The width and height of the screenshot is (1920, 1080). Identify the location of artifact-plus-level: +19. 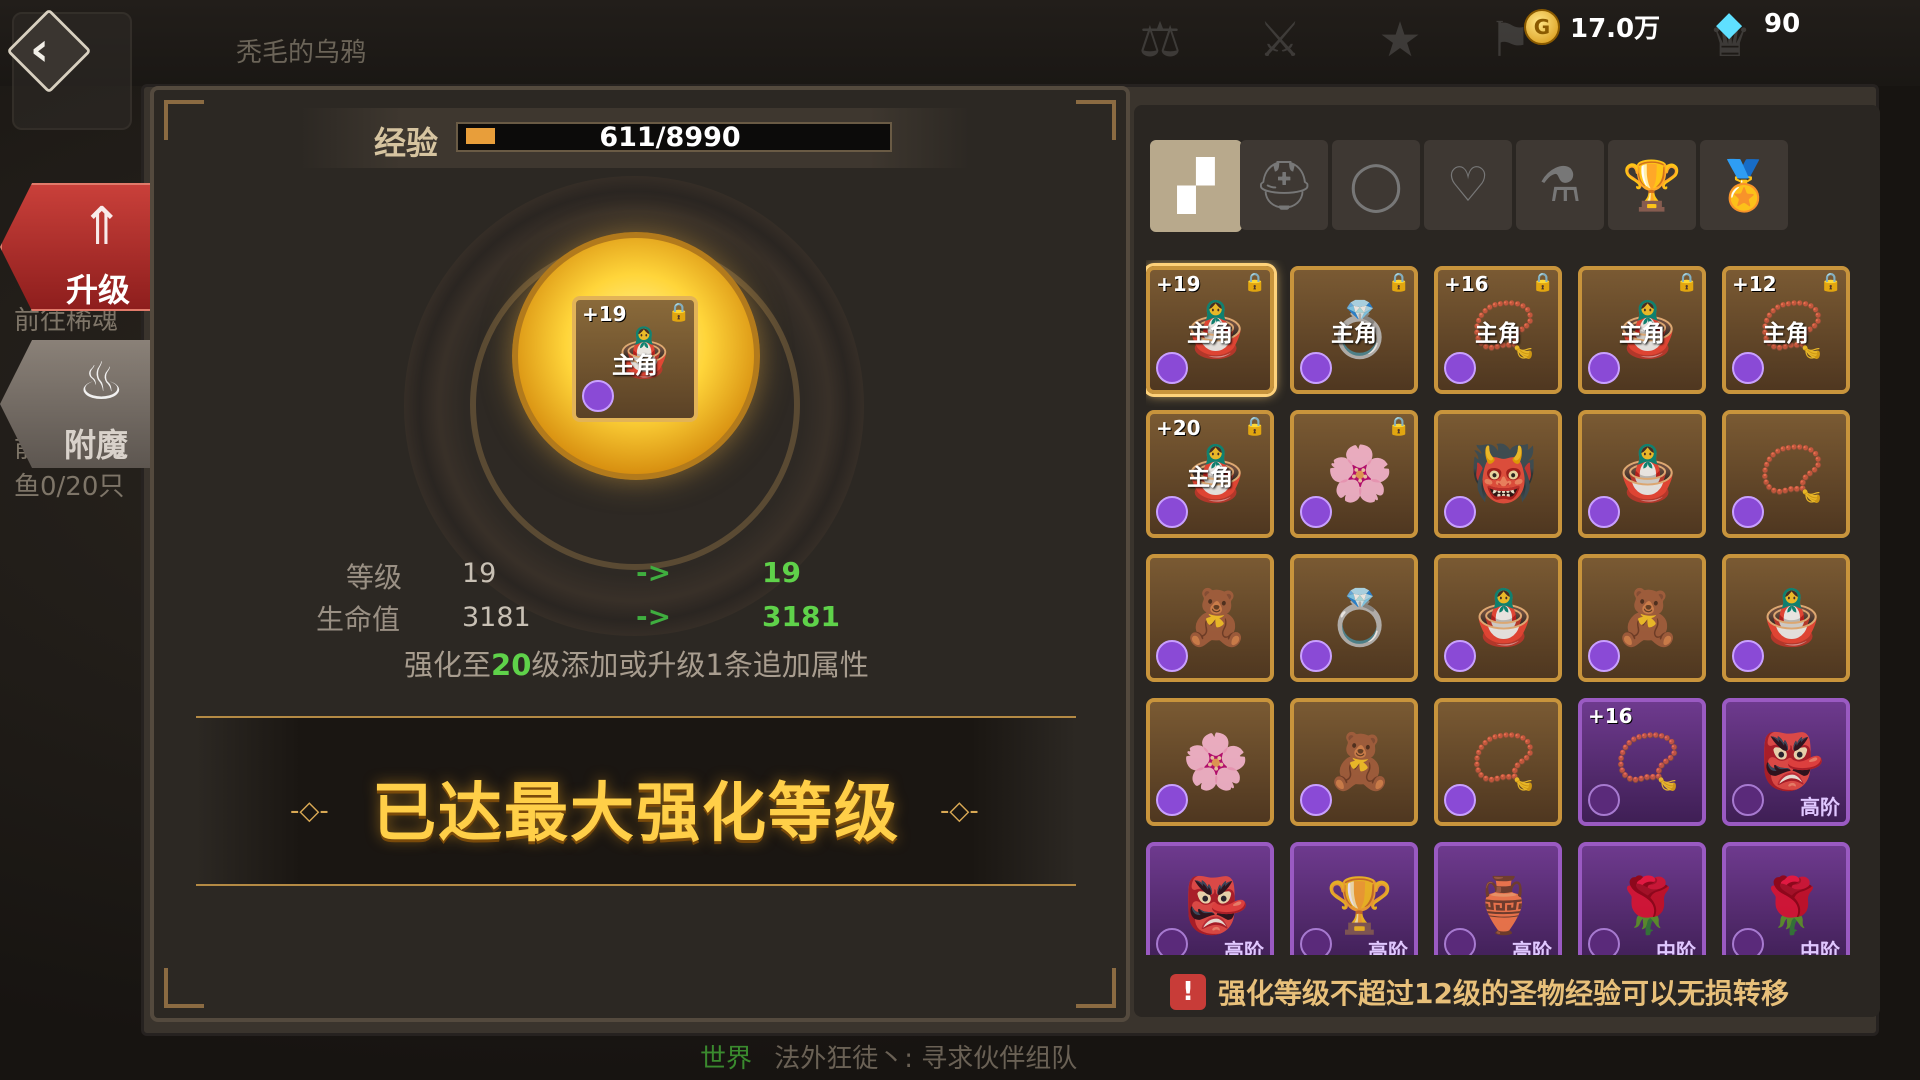
(604, 314).